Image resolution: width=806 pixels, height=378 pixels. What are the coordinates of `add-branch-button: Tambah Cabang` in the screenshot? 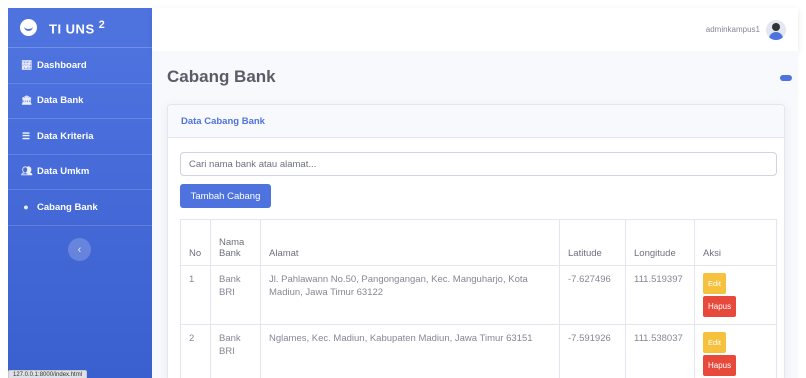 It's located at (225, 196).